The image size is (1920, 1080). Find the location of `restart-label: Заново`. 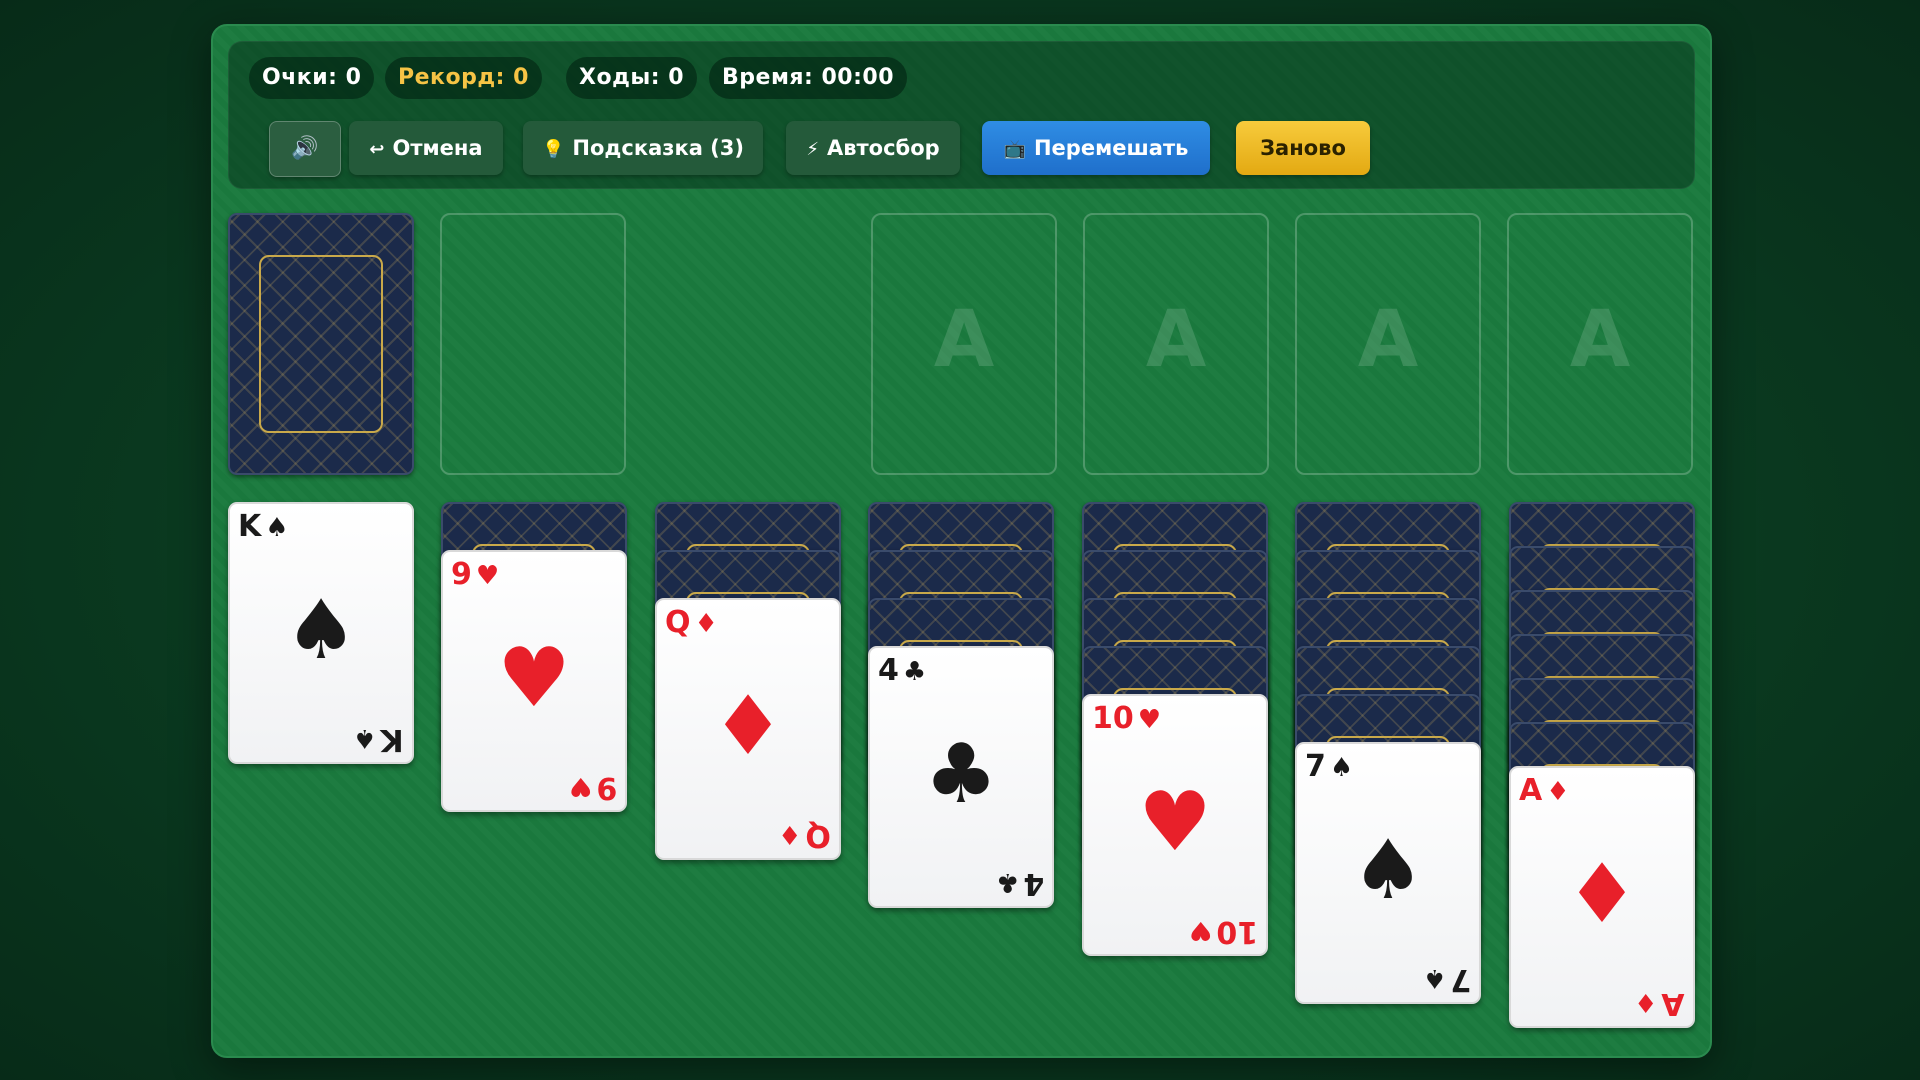

restart-label: Заново is located at coordinates (1303, 148).